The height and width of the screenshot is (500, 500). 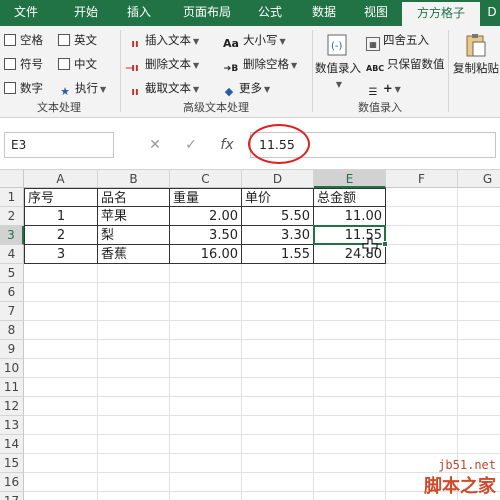 What do you see at coordinates (338, 64) in the screenshot?
I see `value-entry-button: (-) 数值录入 ▼` at bounding box center [338, 64].